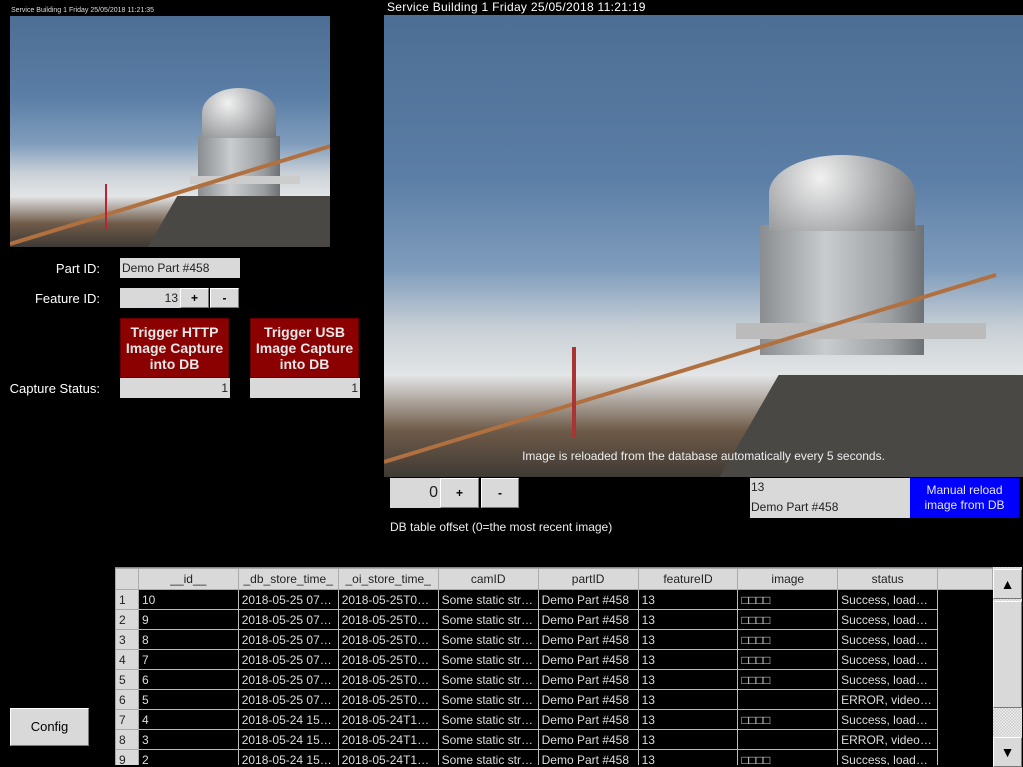  I want to click on column-header-id: __id__, so click(188, 579).